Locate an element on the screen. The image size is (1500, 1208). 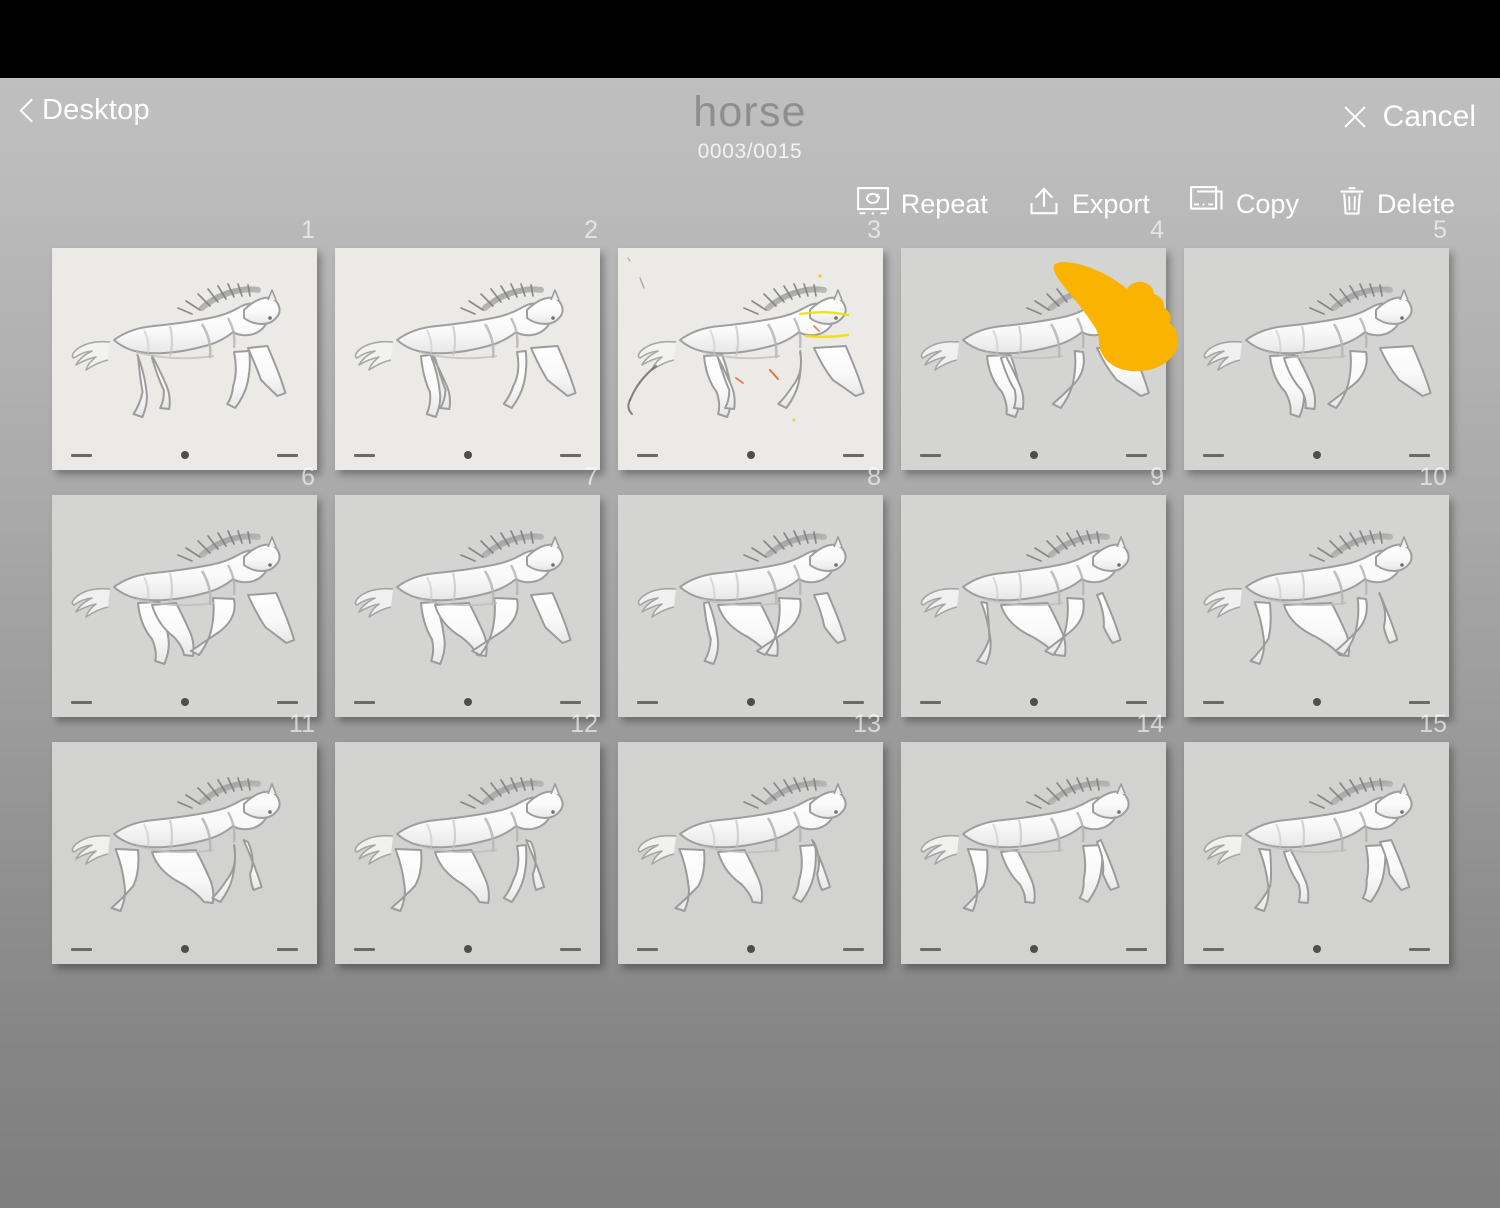
frame-cell: 11 is located at coordinates (184, 838).